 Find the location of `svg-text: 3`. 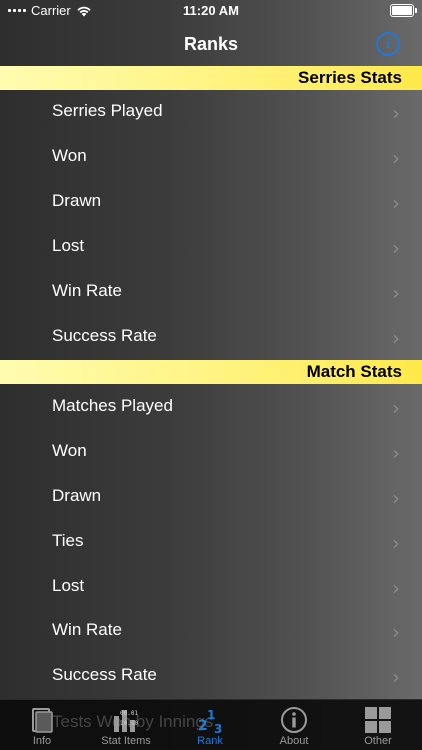

svg-text: 3 is located at coordinates (218, 728).